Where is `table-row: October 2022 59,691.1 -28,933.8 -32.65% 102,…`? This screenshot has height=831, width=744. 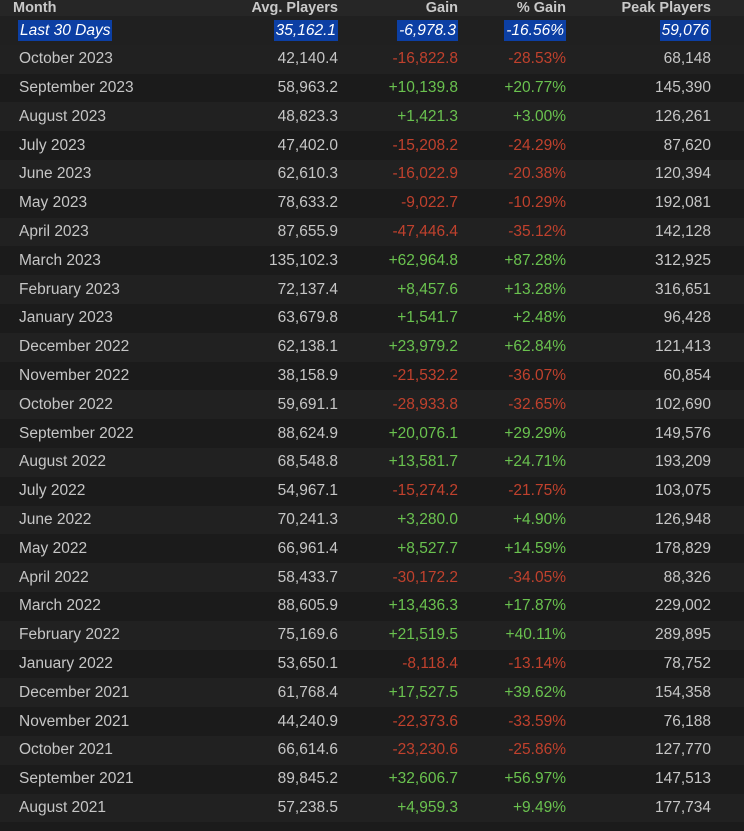 table-row: October 2022 59,691.1 -28,933.8 -32.65% 102,… is located at coordinates (372, 405).